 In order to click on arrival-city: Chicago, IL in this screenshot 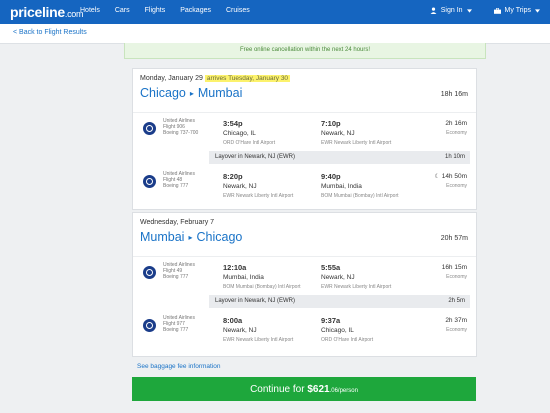, I will do `click(337, 330)`.